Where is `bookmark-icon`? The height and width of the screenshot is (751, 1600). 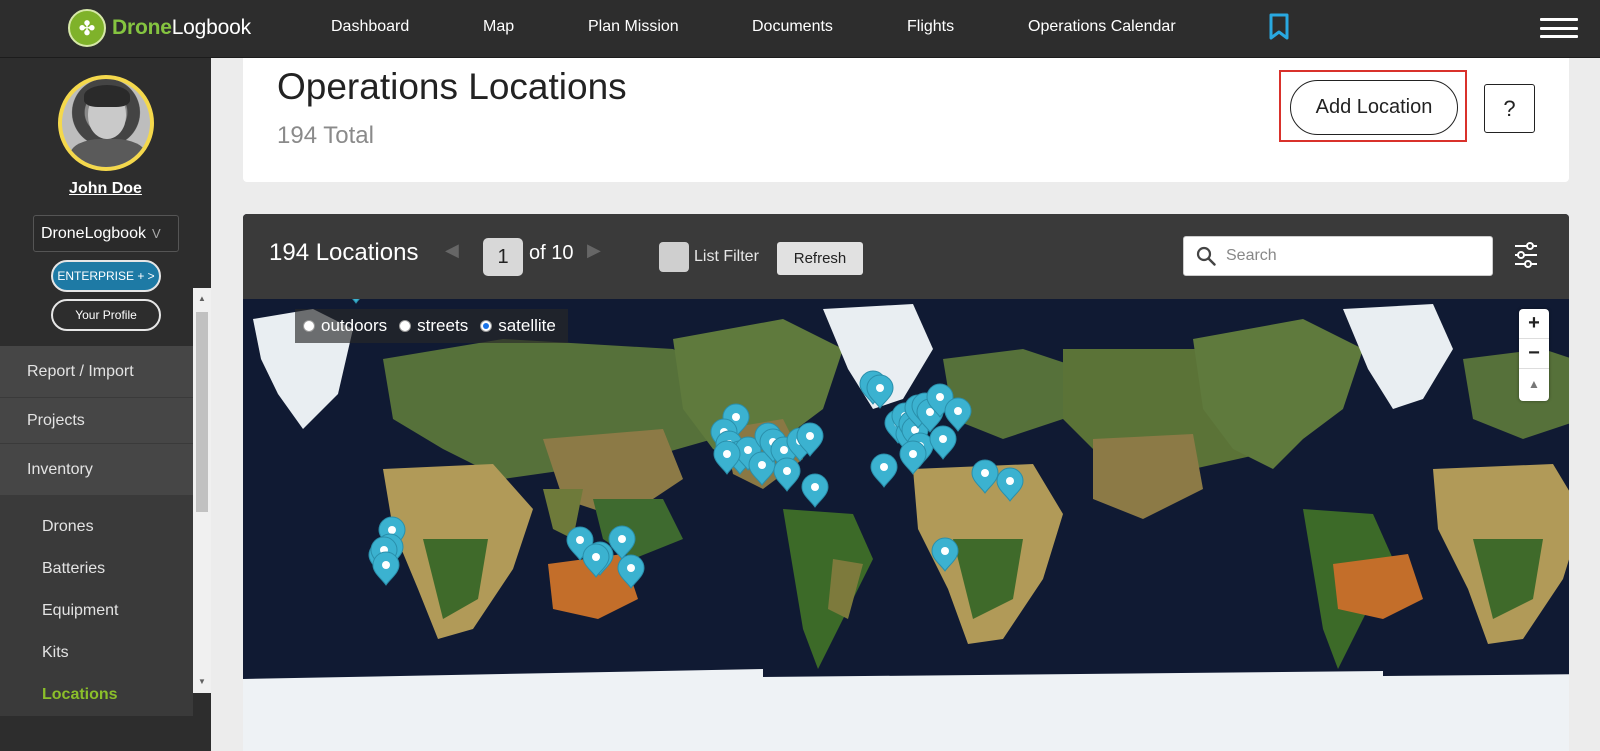 bookmark-icon is located at coordinates (1279, 27).